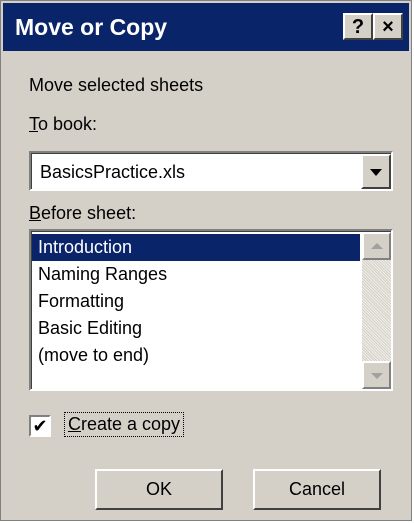 The width and height of the screenshot is (414, 523). Describe the element at coordinates (131, 424) in the screenshot. I see `create-copy-label-text: reate a copy` at that location.